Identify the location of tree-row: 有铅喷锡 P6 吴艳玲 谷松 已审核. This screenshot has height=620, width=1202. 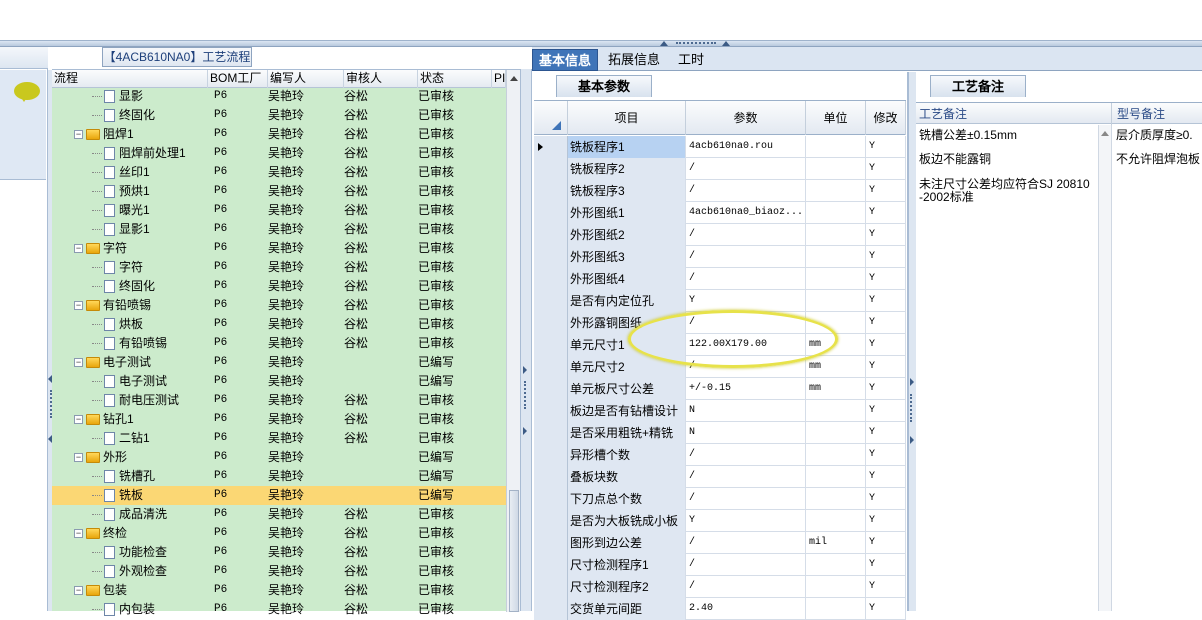
(279, 343).